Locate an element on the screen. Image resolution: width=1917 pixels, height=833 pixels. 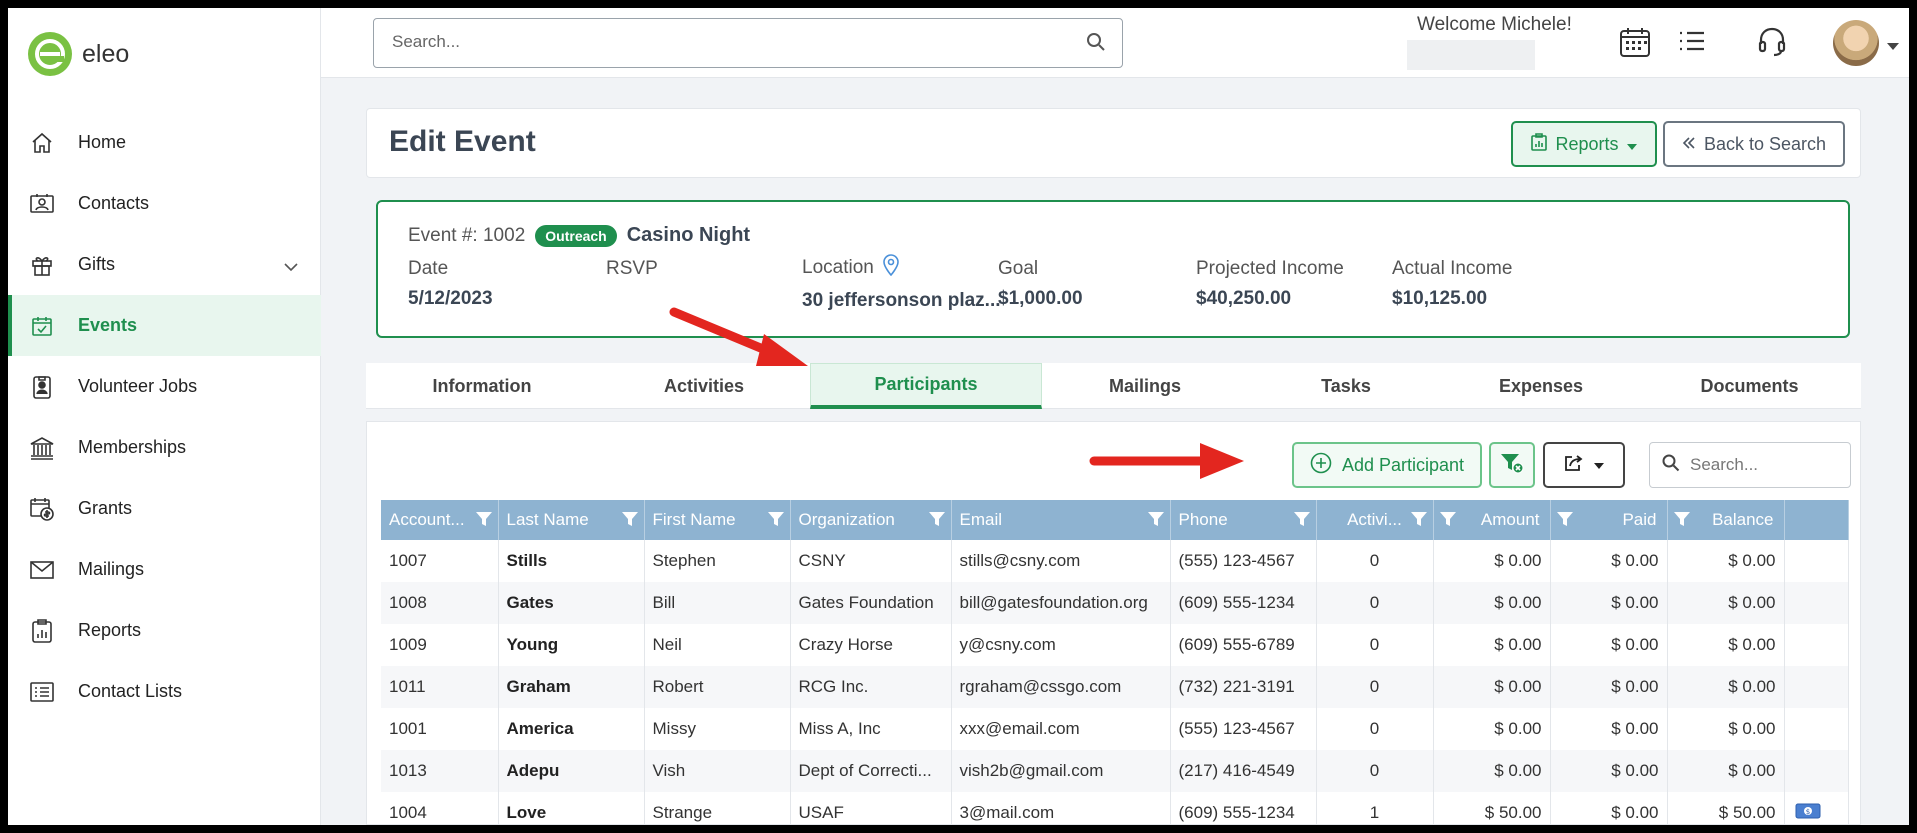
column-header-organization: Organization is located at coordinates (871, 520).